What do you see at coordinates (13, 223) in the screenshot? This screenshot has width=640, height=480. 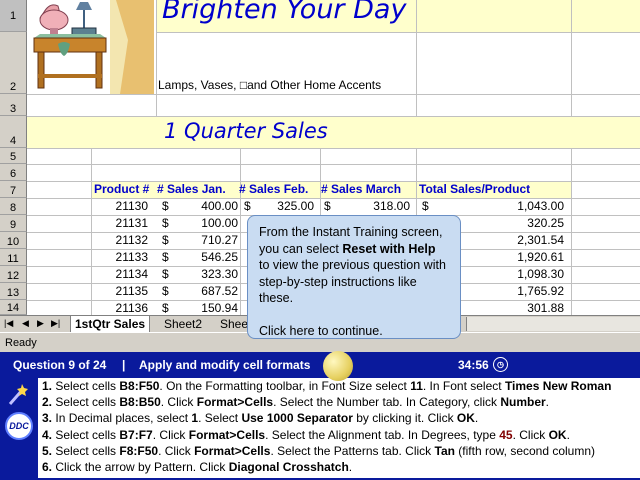 I see `row-header-9: 9` at bounding box center [13, 223].